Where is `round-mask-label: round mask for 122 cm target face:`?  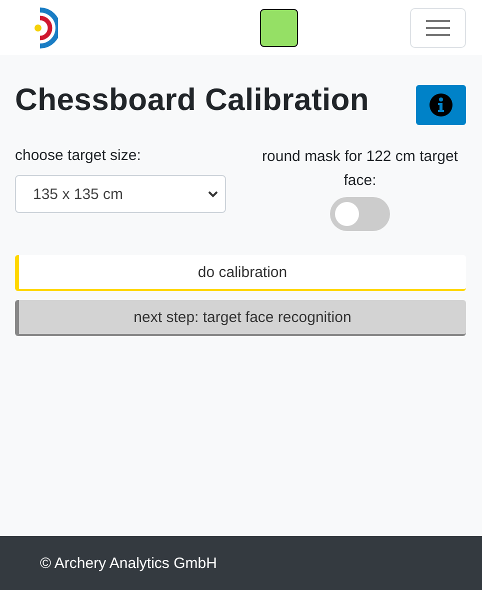
round-mask-label: round mask for 122 cm target face: is located at coordinates (360, 169).